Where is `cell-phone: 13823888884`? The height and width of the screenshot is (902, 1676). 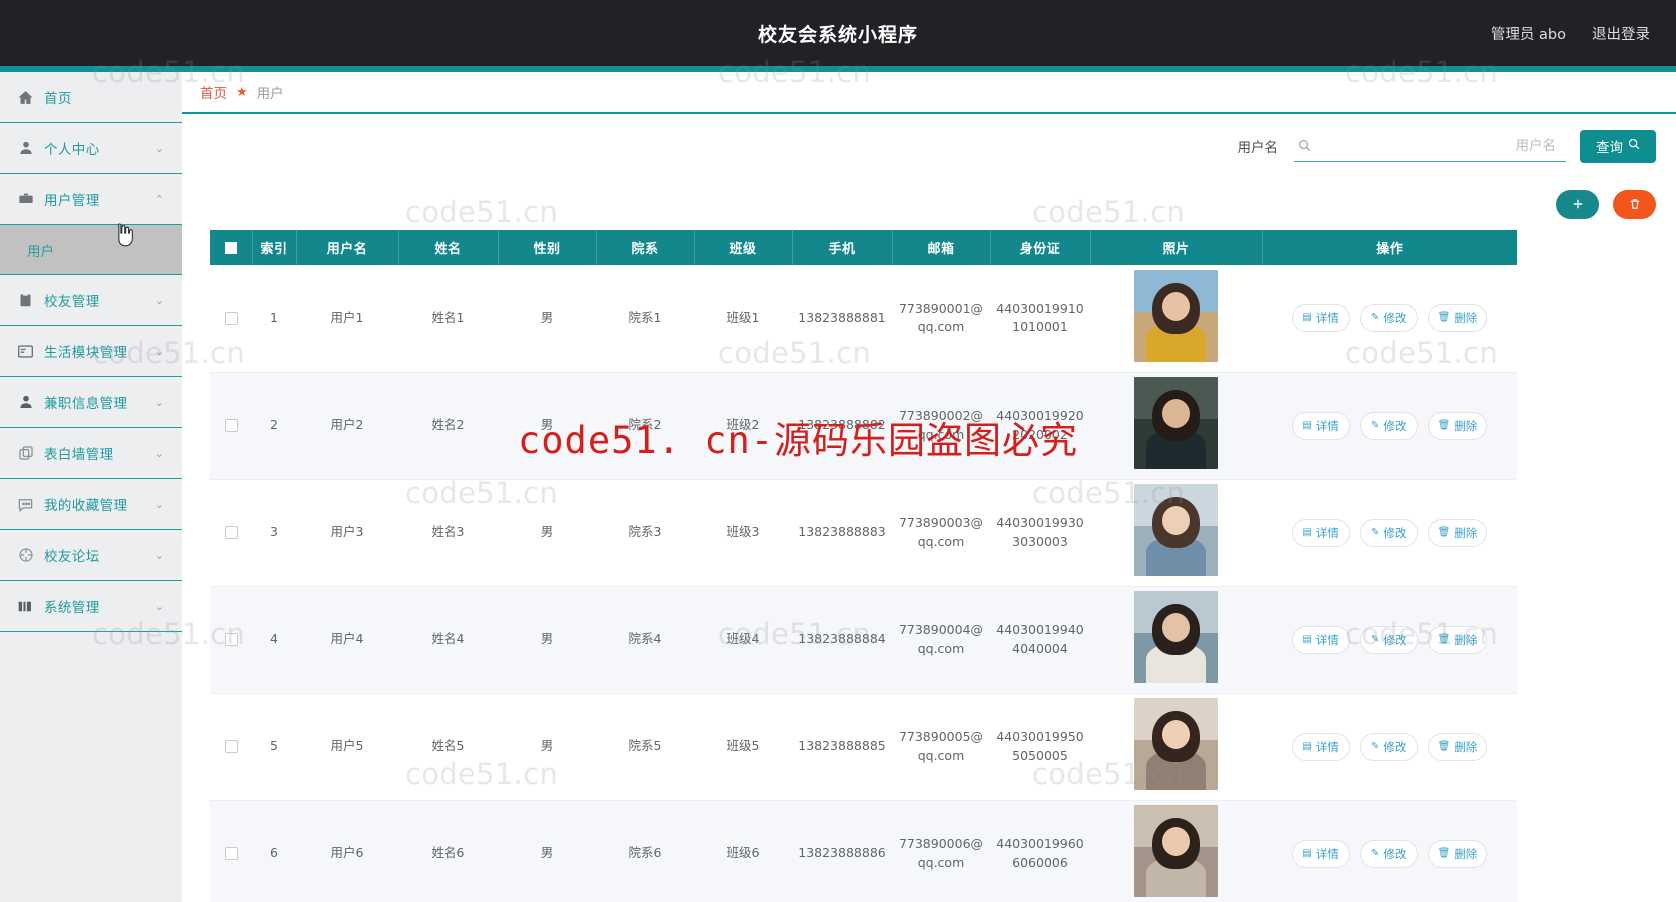 cell-phone: 13823888884 is located at coordinates (842, 640).